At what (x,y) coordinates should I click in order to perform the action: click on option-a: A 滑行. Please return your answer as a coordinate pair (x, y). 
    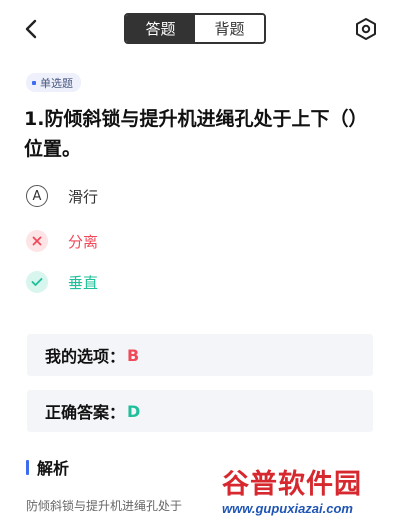
    Looking at the image, I should click on (62, 196).